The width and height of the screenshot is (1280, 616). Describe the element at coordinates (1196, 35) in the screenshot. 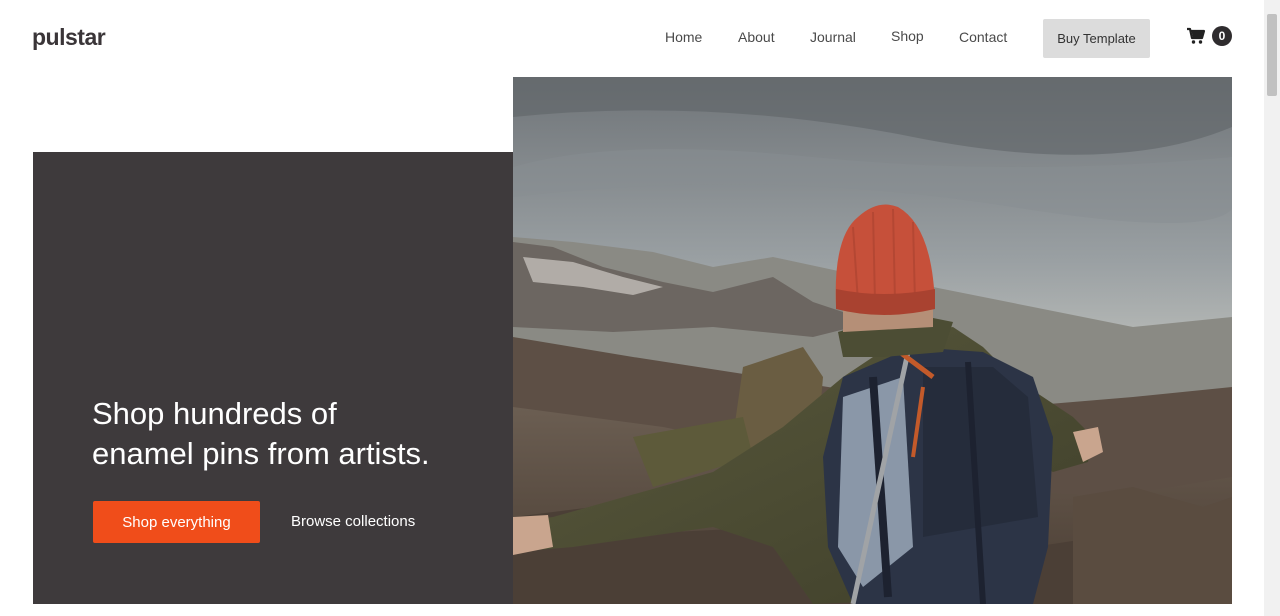

I see `cart-icon` at that location.